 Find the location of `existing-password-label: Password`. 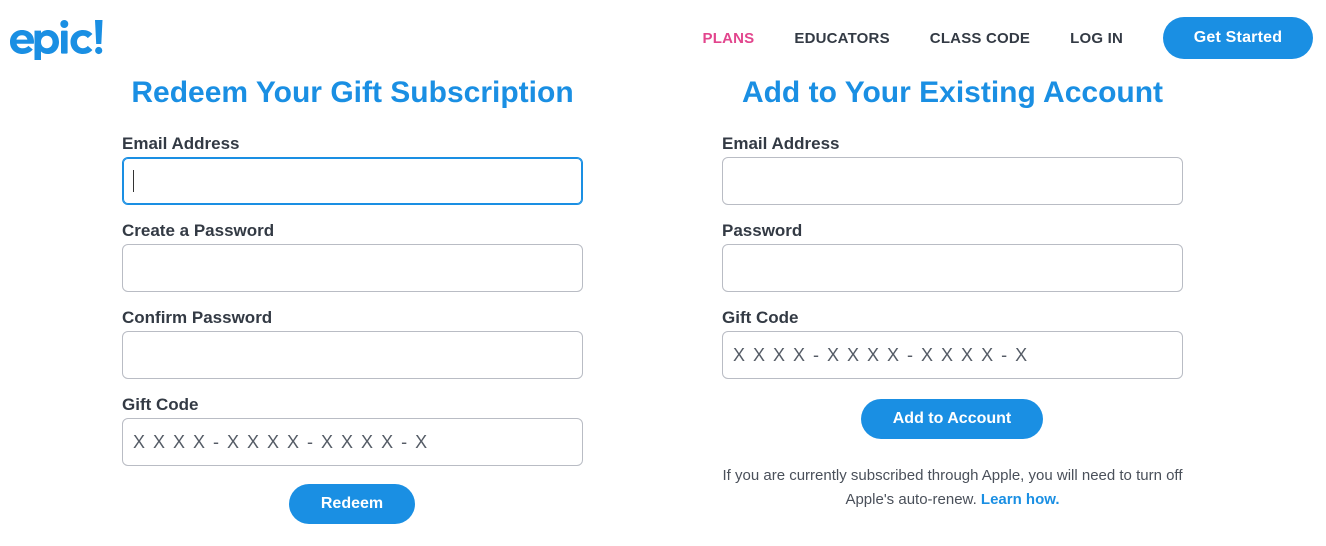

existing-password-label: Password is located at coordinates (762, 230).